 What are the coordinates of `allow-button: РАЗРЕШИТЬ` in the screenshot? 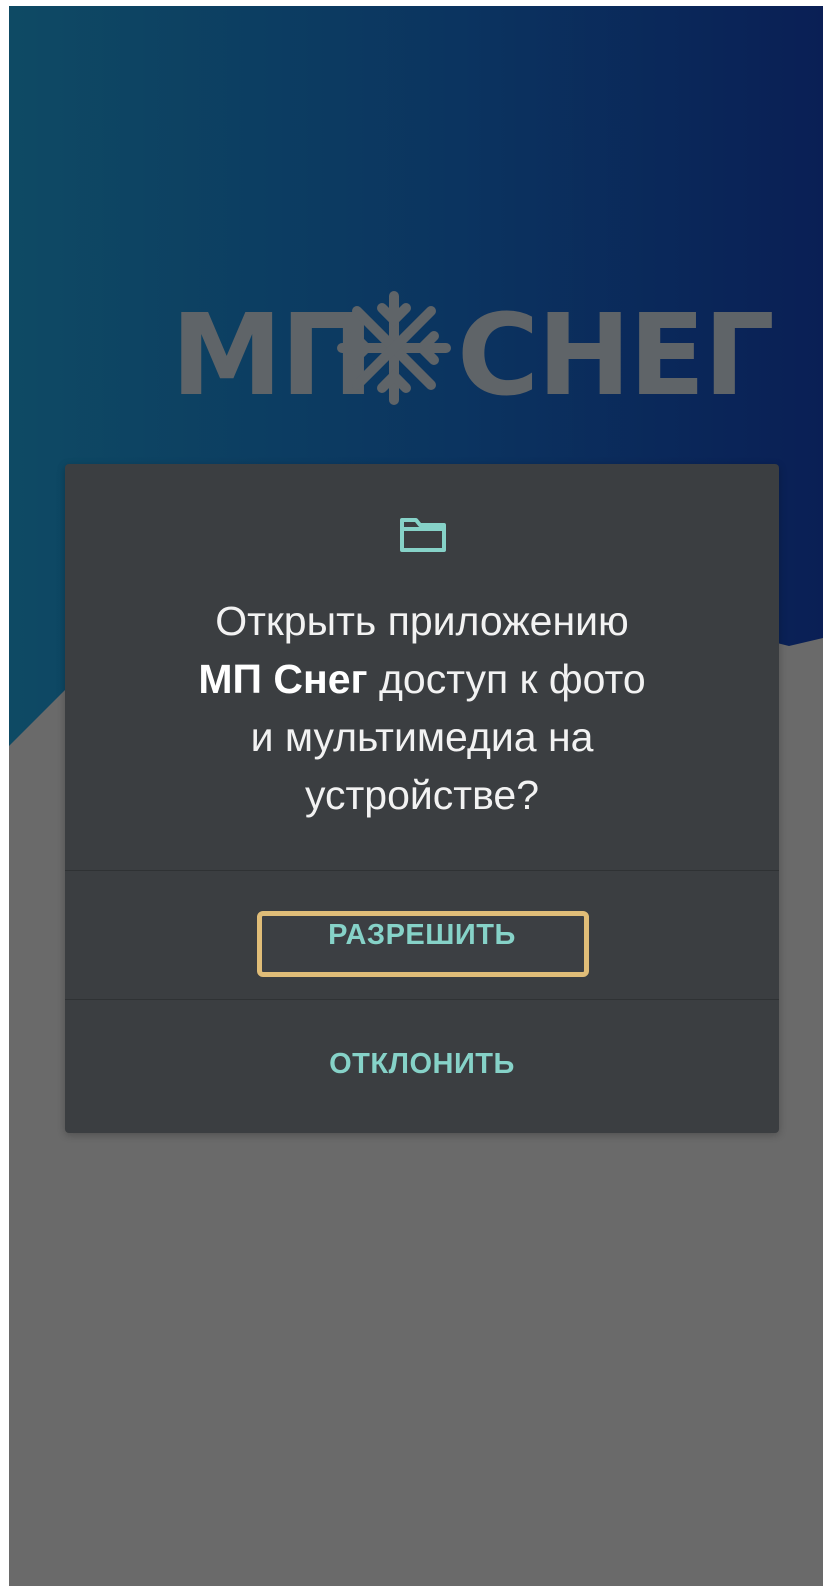 It's located at (422, 935).